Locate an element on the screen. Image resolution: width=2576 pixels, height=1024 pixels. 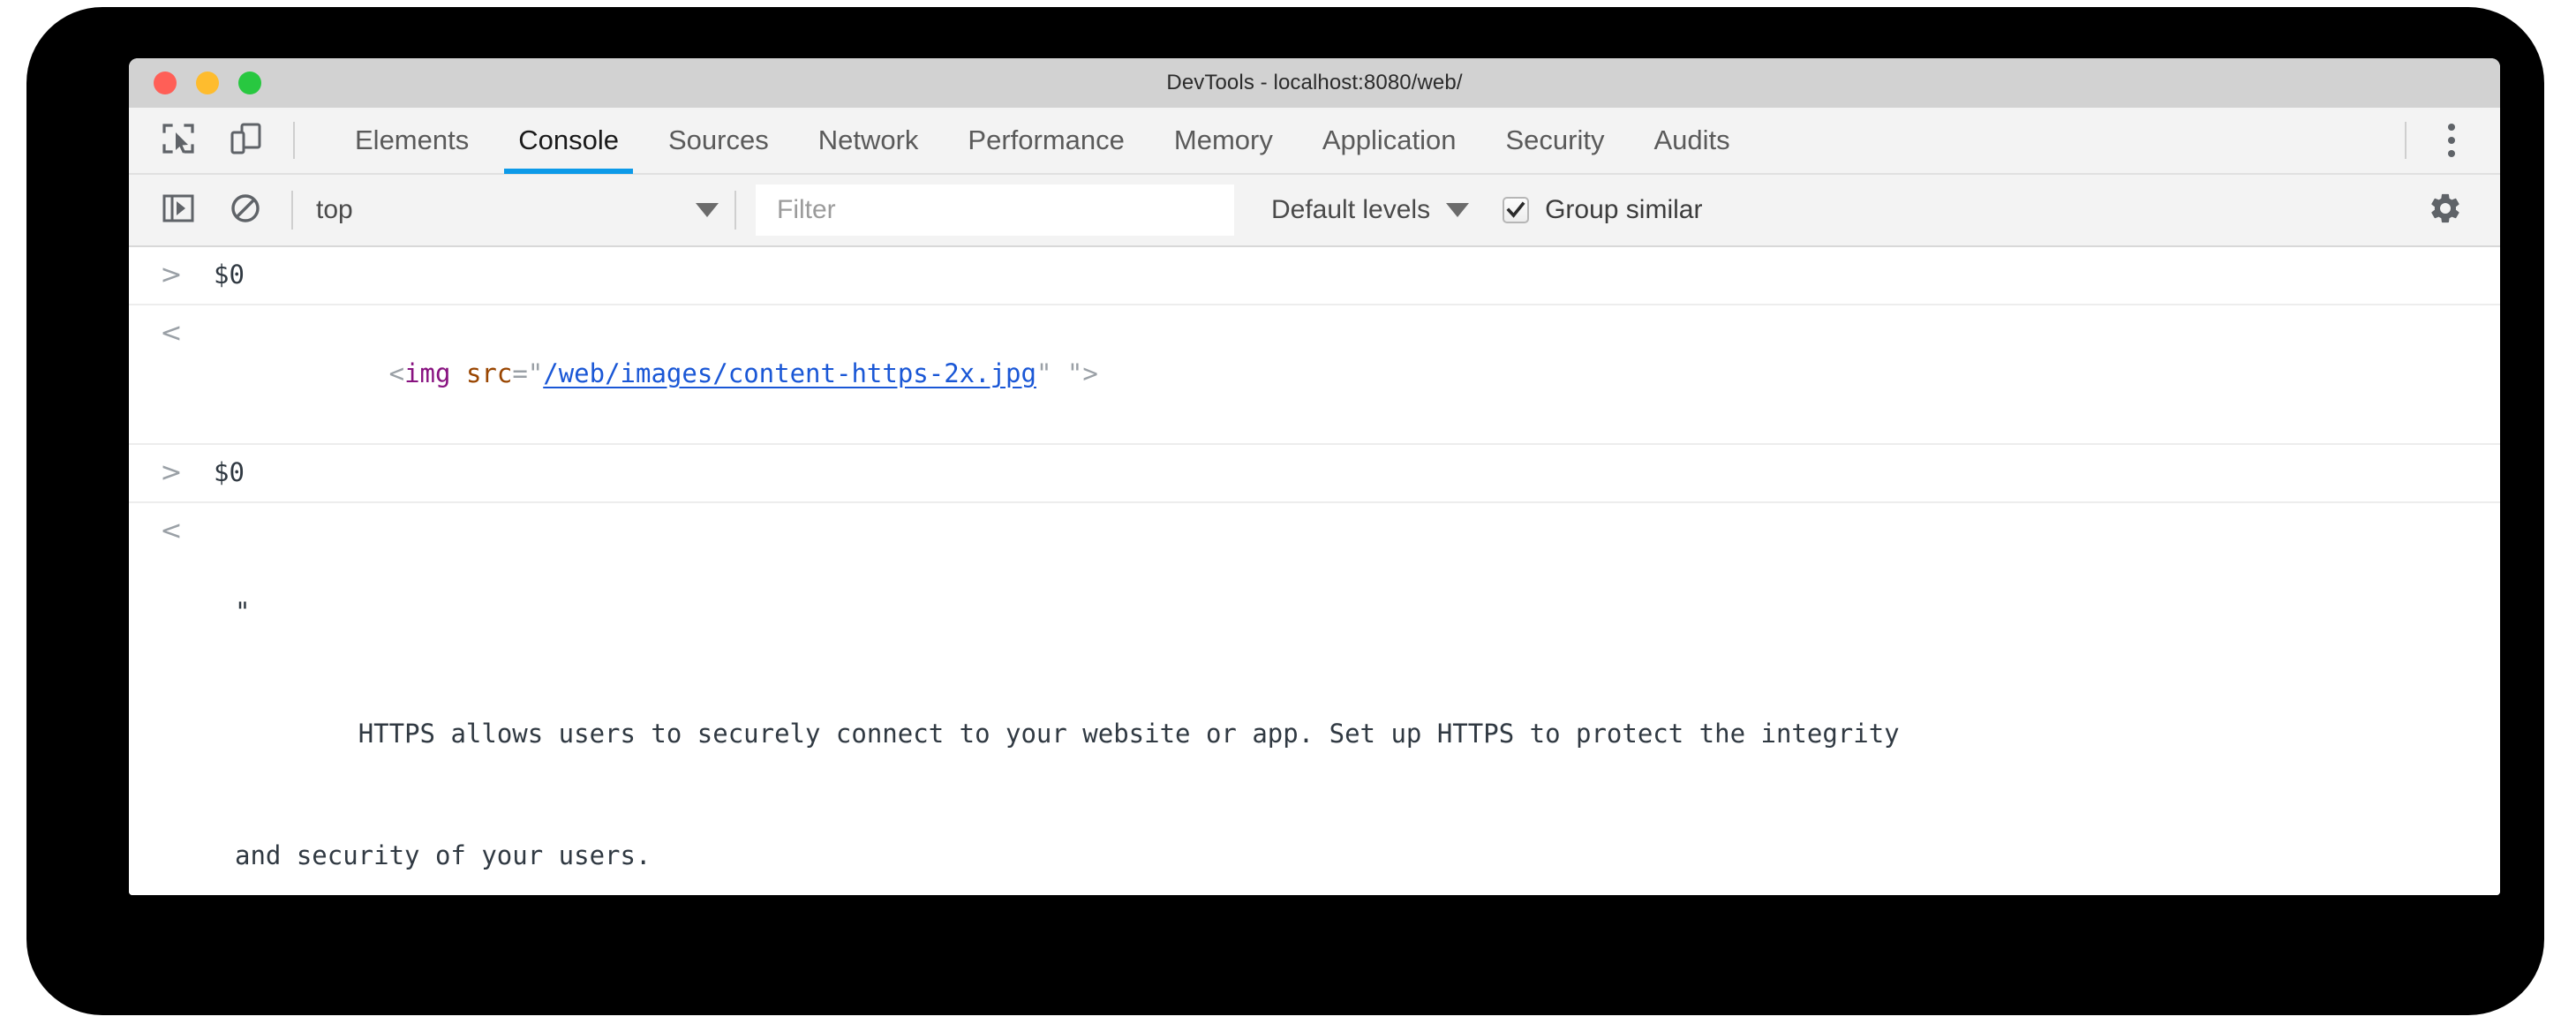
tab-performance: Performance is located at coordinates (1046, 140).